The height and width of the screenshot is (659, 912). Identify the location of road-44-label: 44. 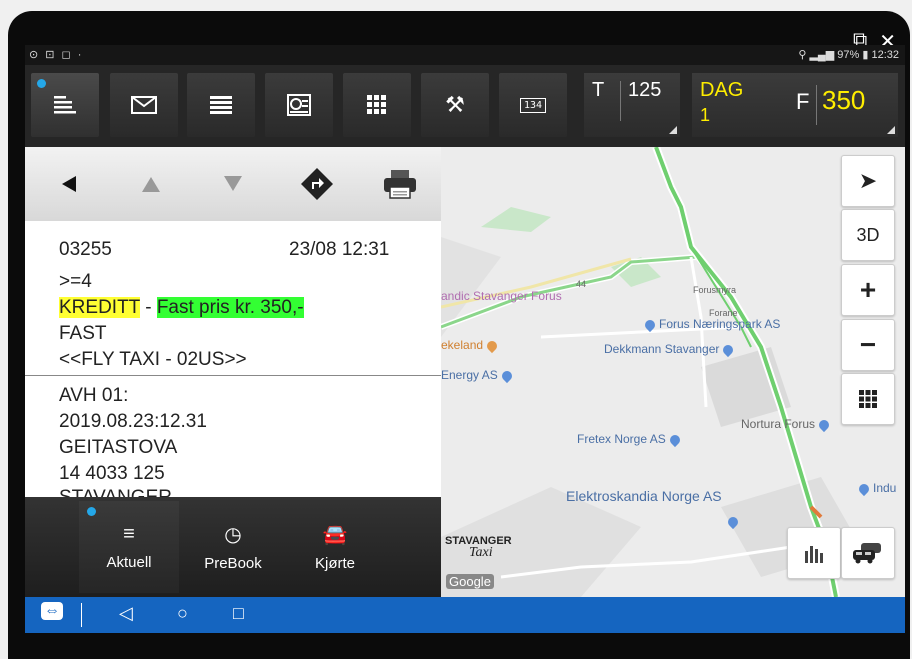
(581, 284).